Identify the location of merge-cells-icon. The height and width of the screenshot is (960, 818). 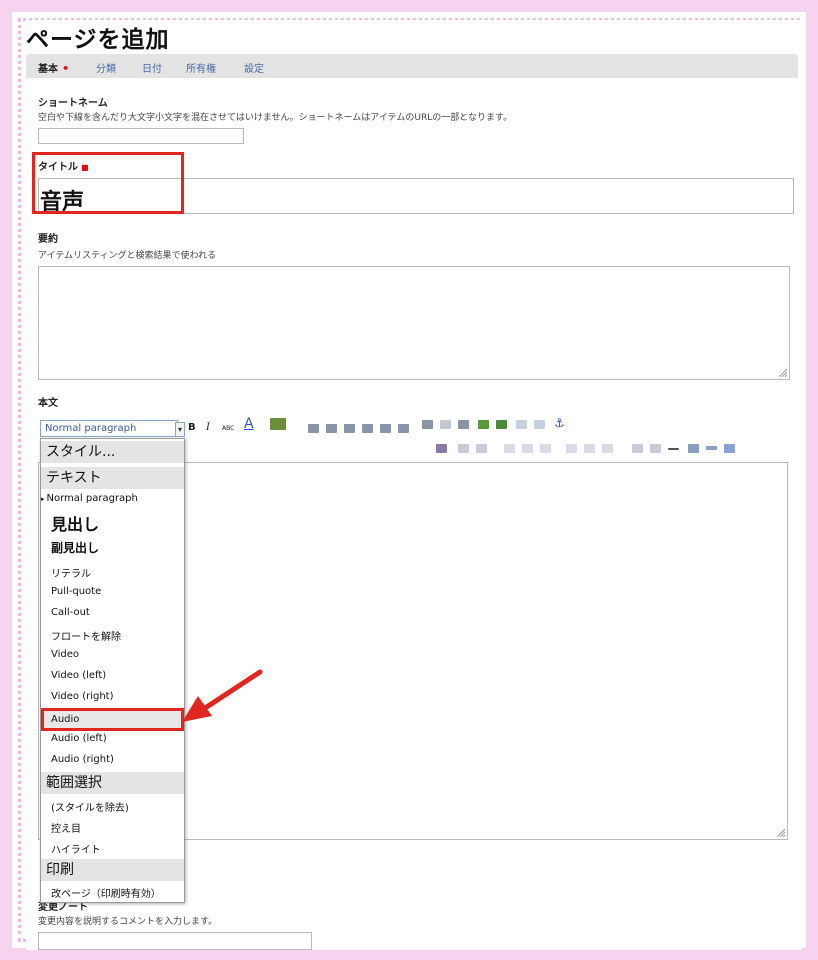
(637, 448).